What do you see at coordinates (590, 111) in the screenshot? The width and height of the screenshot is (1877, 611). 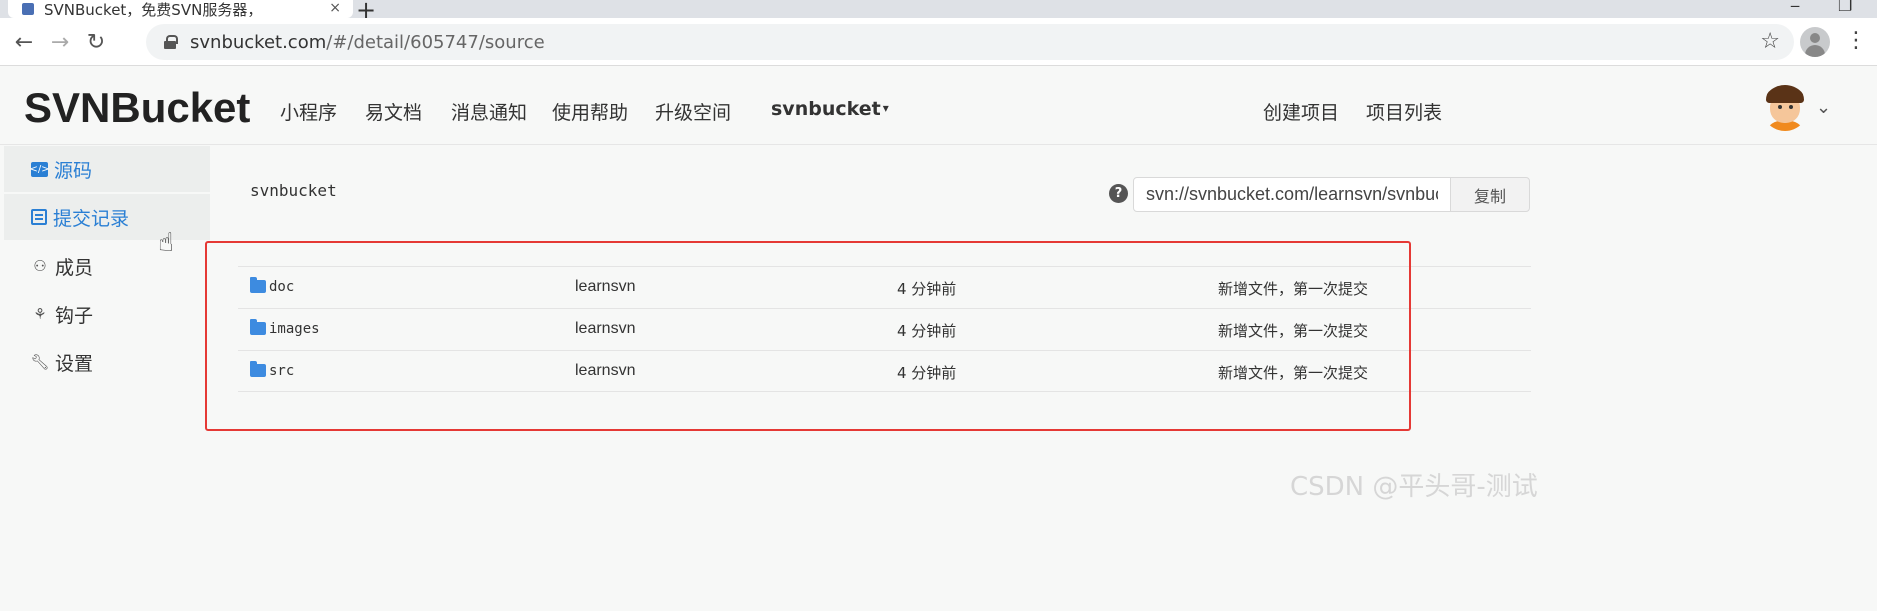 I see `nav-help: 使用帮助` at bounding box center [590, 111].